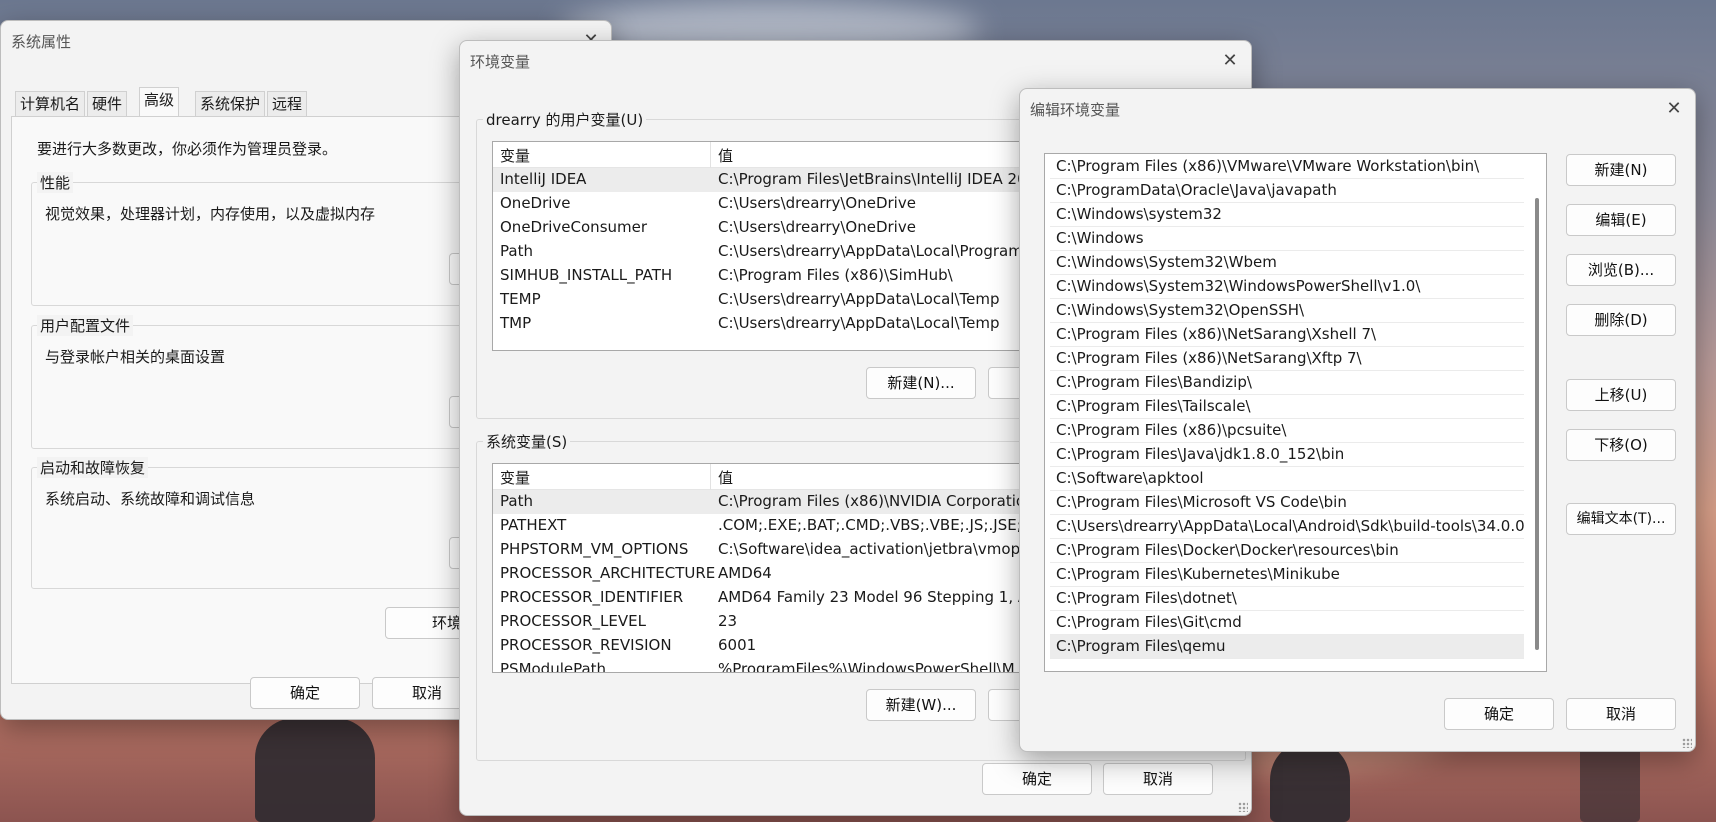 The image size is (1716, 822). What do you see at coordinates (1166, 262) in the screenshot?
I see `path-entry-text: C:\Windows\System32\Wbem` at bounding box center [1166, 262].